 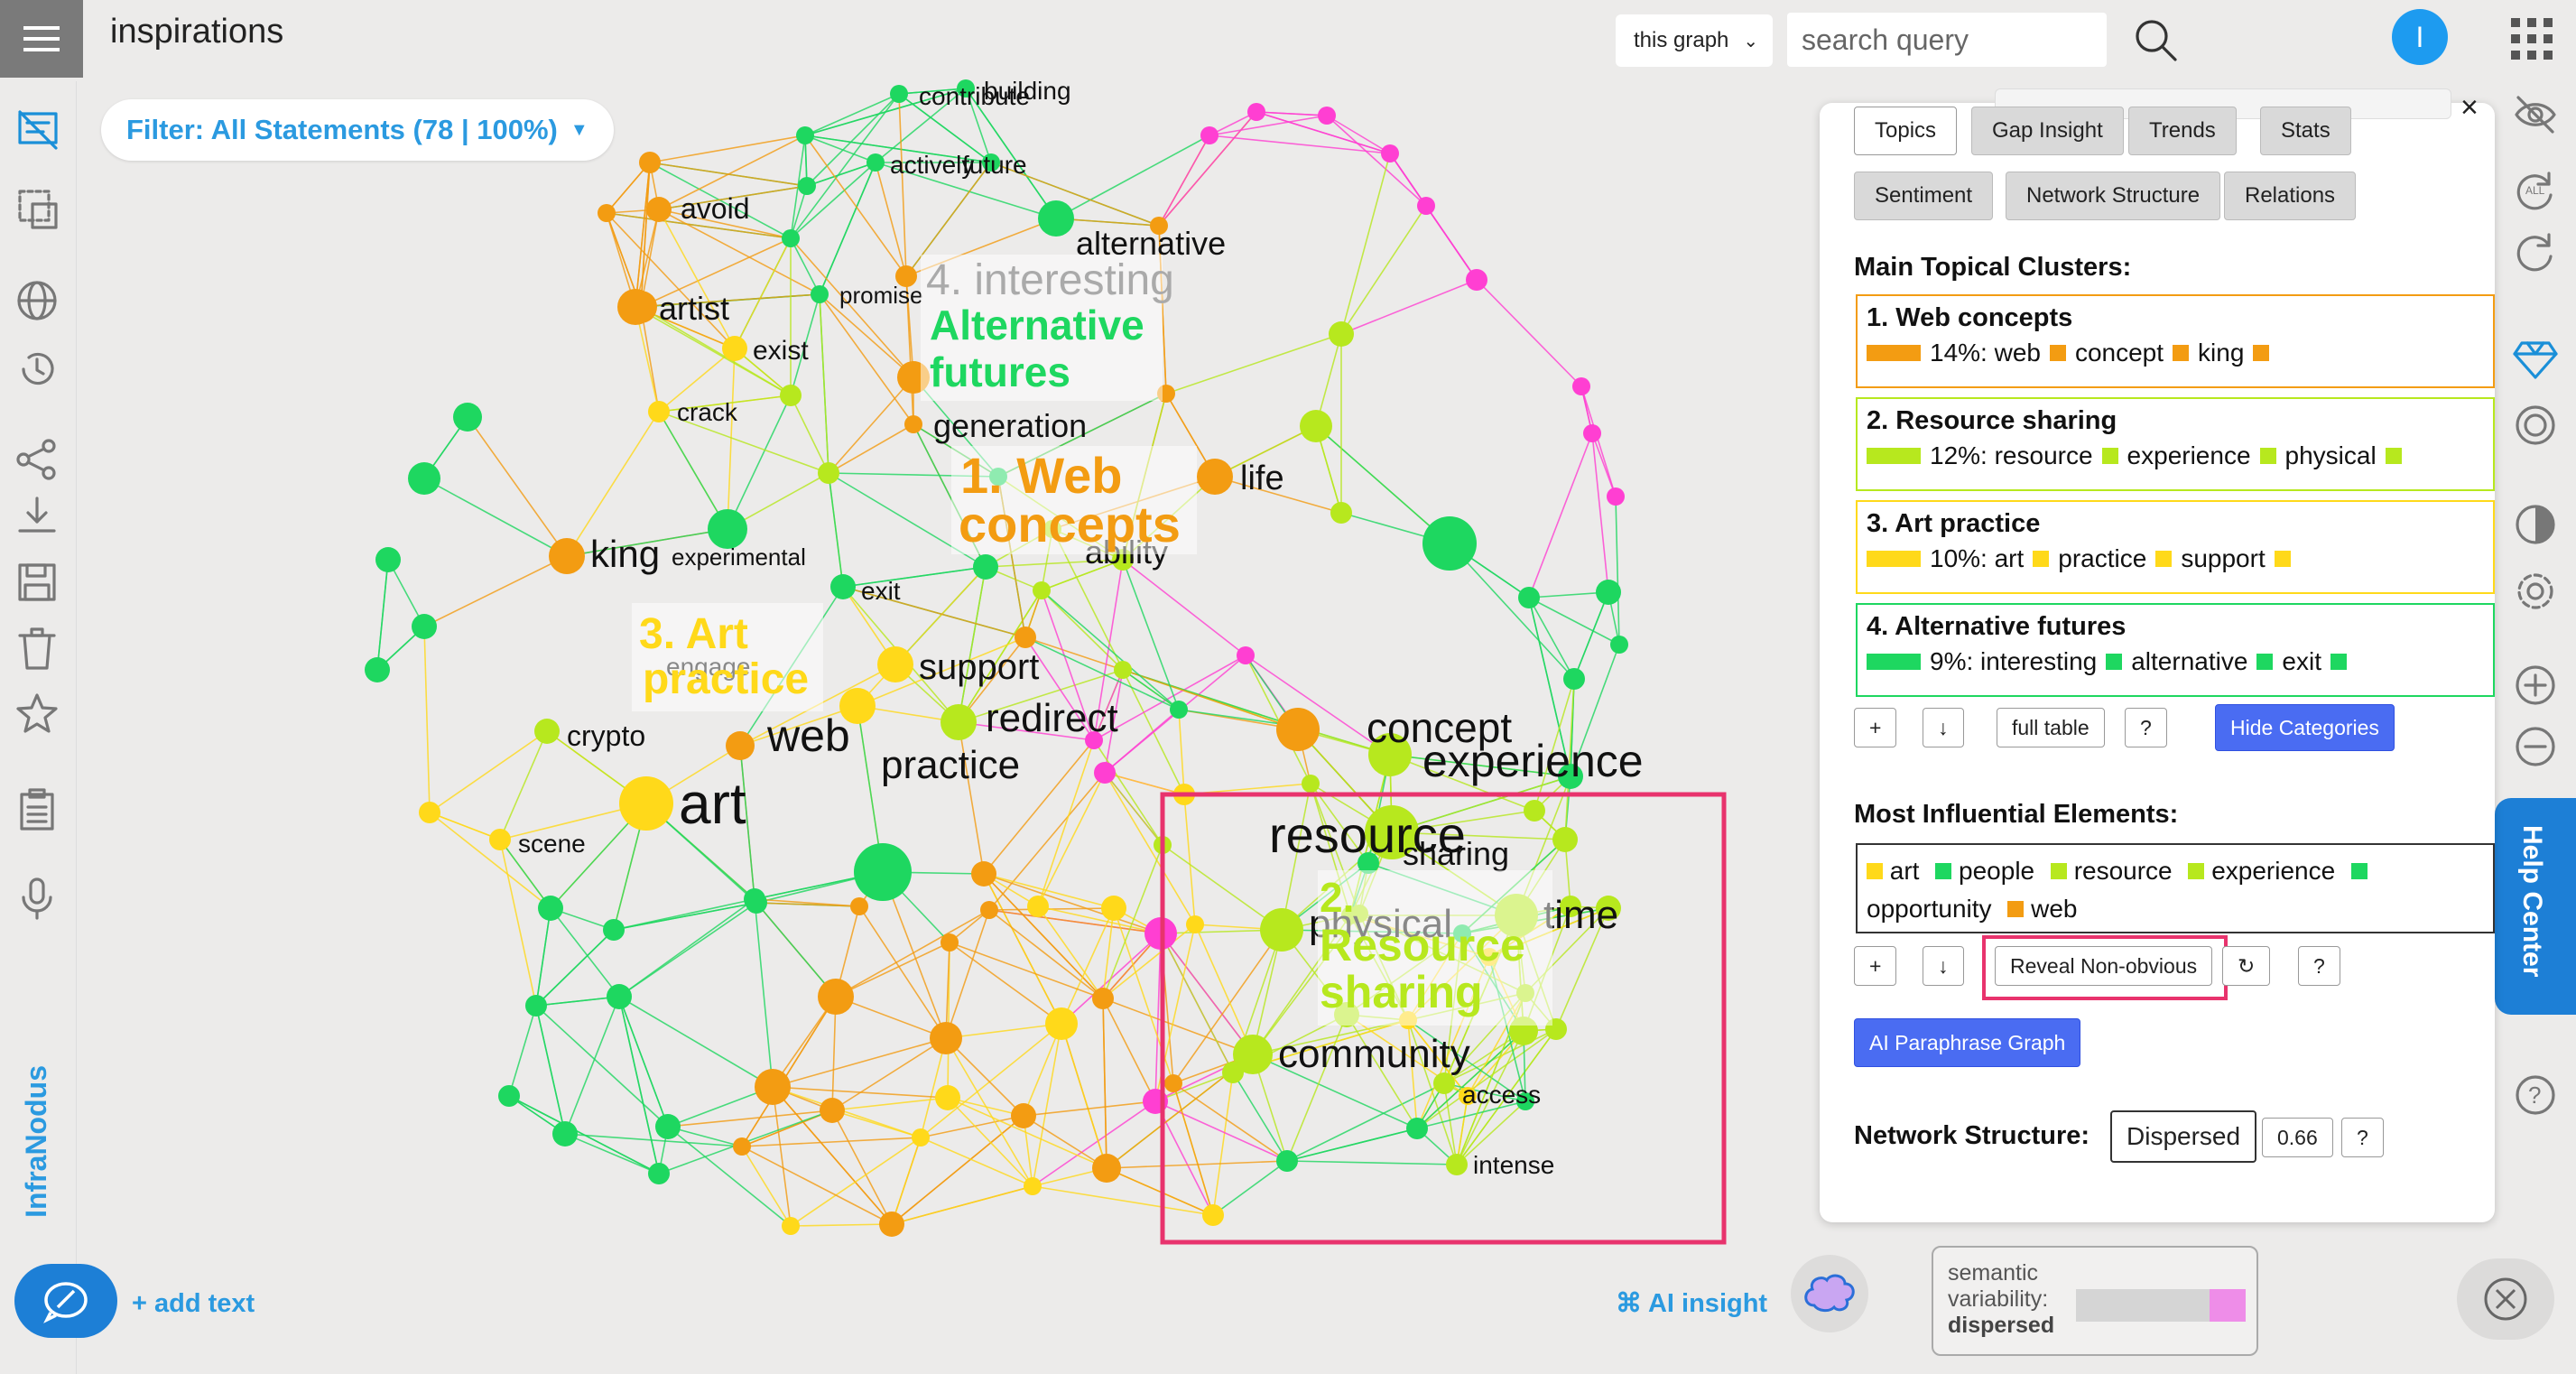 I want to click on influential-refresh-button: ↻, so click(x=2246, y=966).